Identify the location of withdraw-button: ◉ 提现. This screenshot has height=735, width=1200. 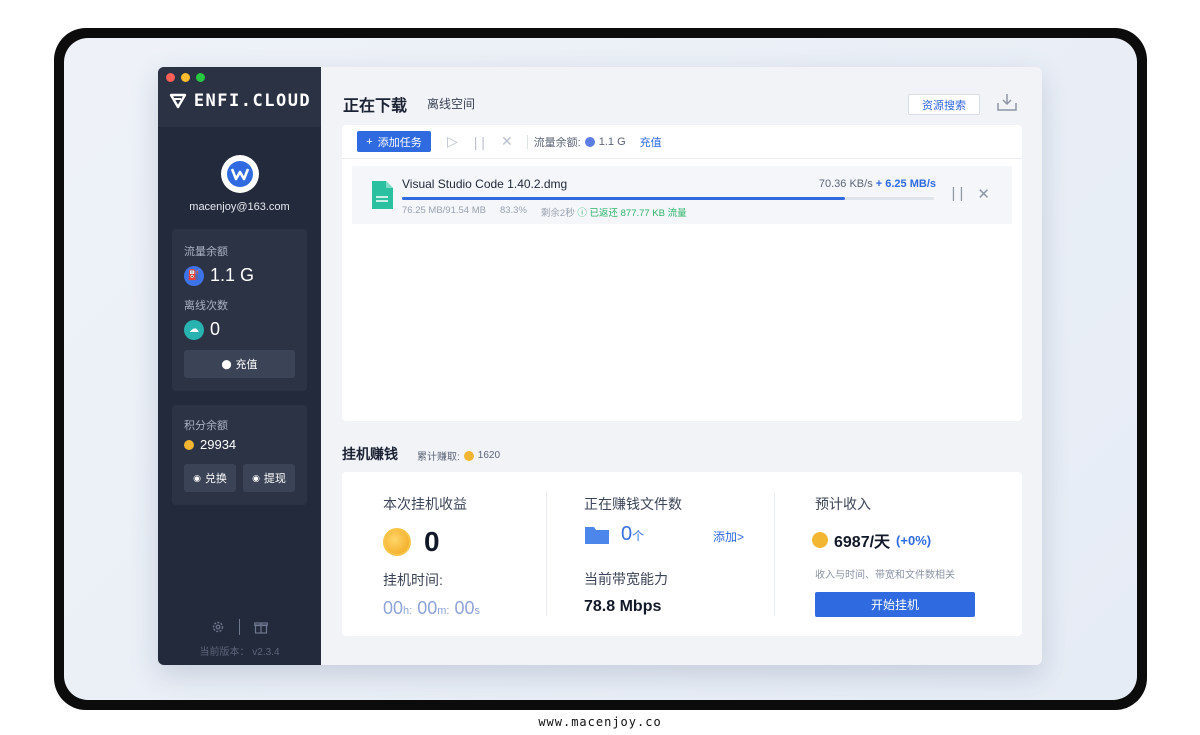
(269, 478).